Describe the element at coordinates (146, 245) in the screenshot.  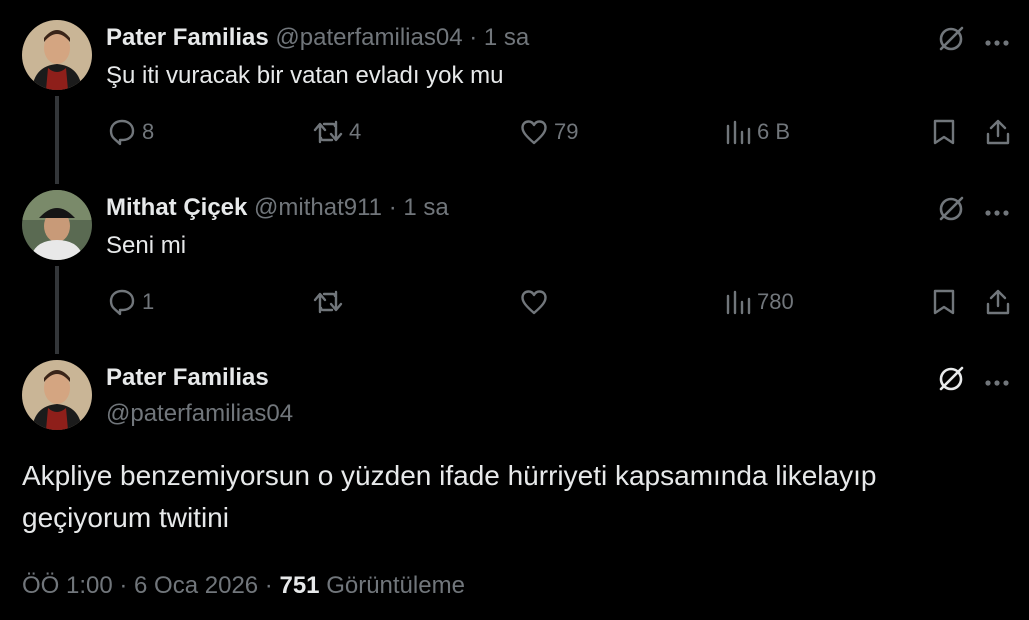
I see `tweet-text: Seni mi` at that location.